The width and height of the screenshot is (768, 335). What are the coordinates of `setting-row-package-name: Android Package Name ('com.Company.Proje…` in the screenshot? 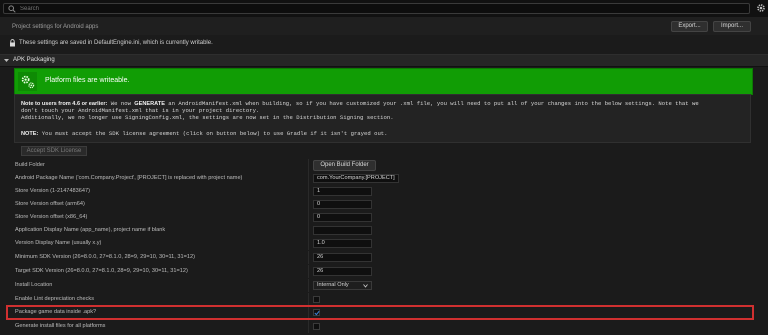 It's located at (384, 178).